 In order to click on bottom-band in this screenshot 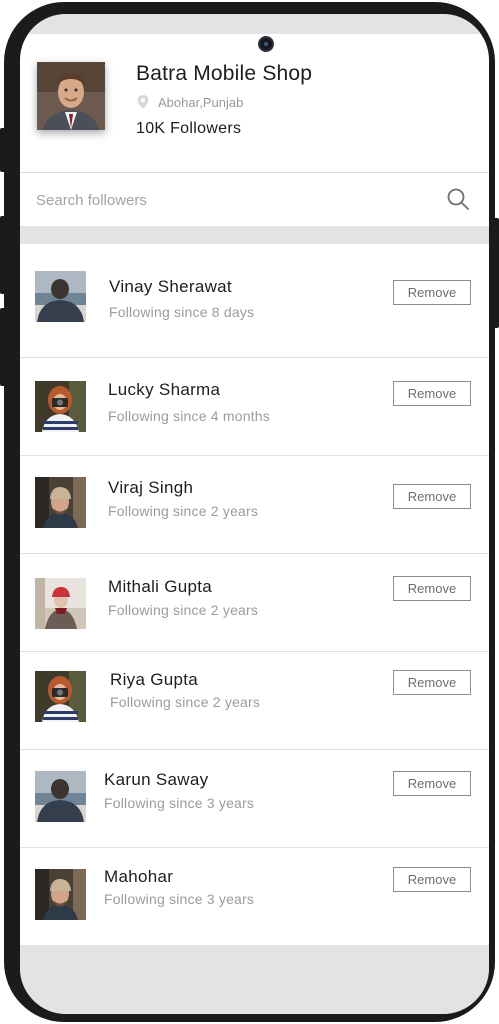, I will do `click(254, 979)`.